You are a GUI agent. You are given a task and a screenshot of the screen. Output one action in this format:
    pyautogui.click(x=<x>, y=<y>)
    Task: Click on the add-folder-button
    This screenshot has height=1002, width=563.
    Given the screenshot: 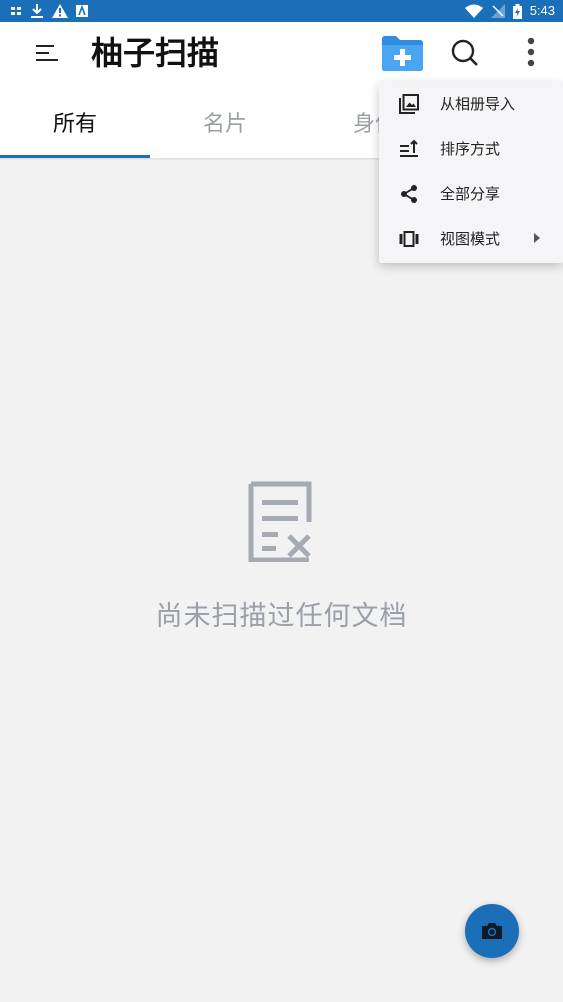 What is the action you would take?
    pyautogui.click(x=402, y=53)
    